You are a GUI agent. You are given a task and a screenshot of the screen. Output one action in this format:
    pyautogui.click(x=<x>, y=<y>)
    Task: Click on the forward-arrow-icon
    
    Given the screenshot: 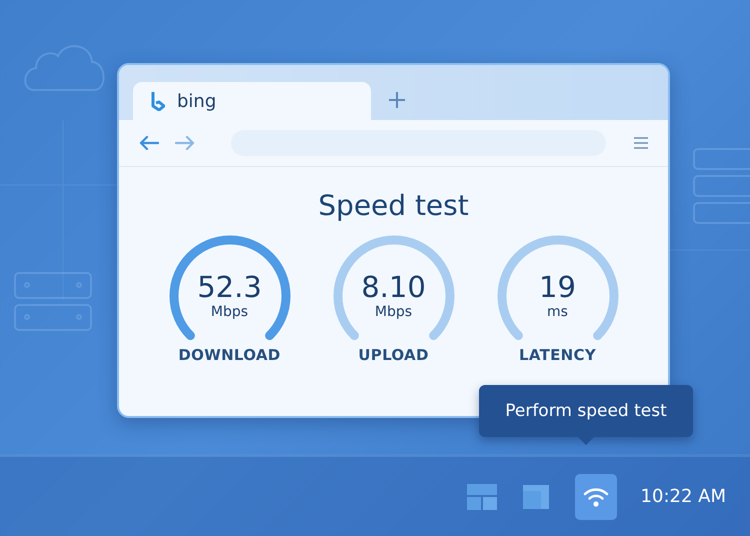 What is the action you would take?
    pyautogui.click(x=185, y=143)
    